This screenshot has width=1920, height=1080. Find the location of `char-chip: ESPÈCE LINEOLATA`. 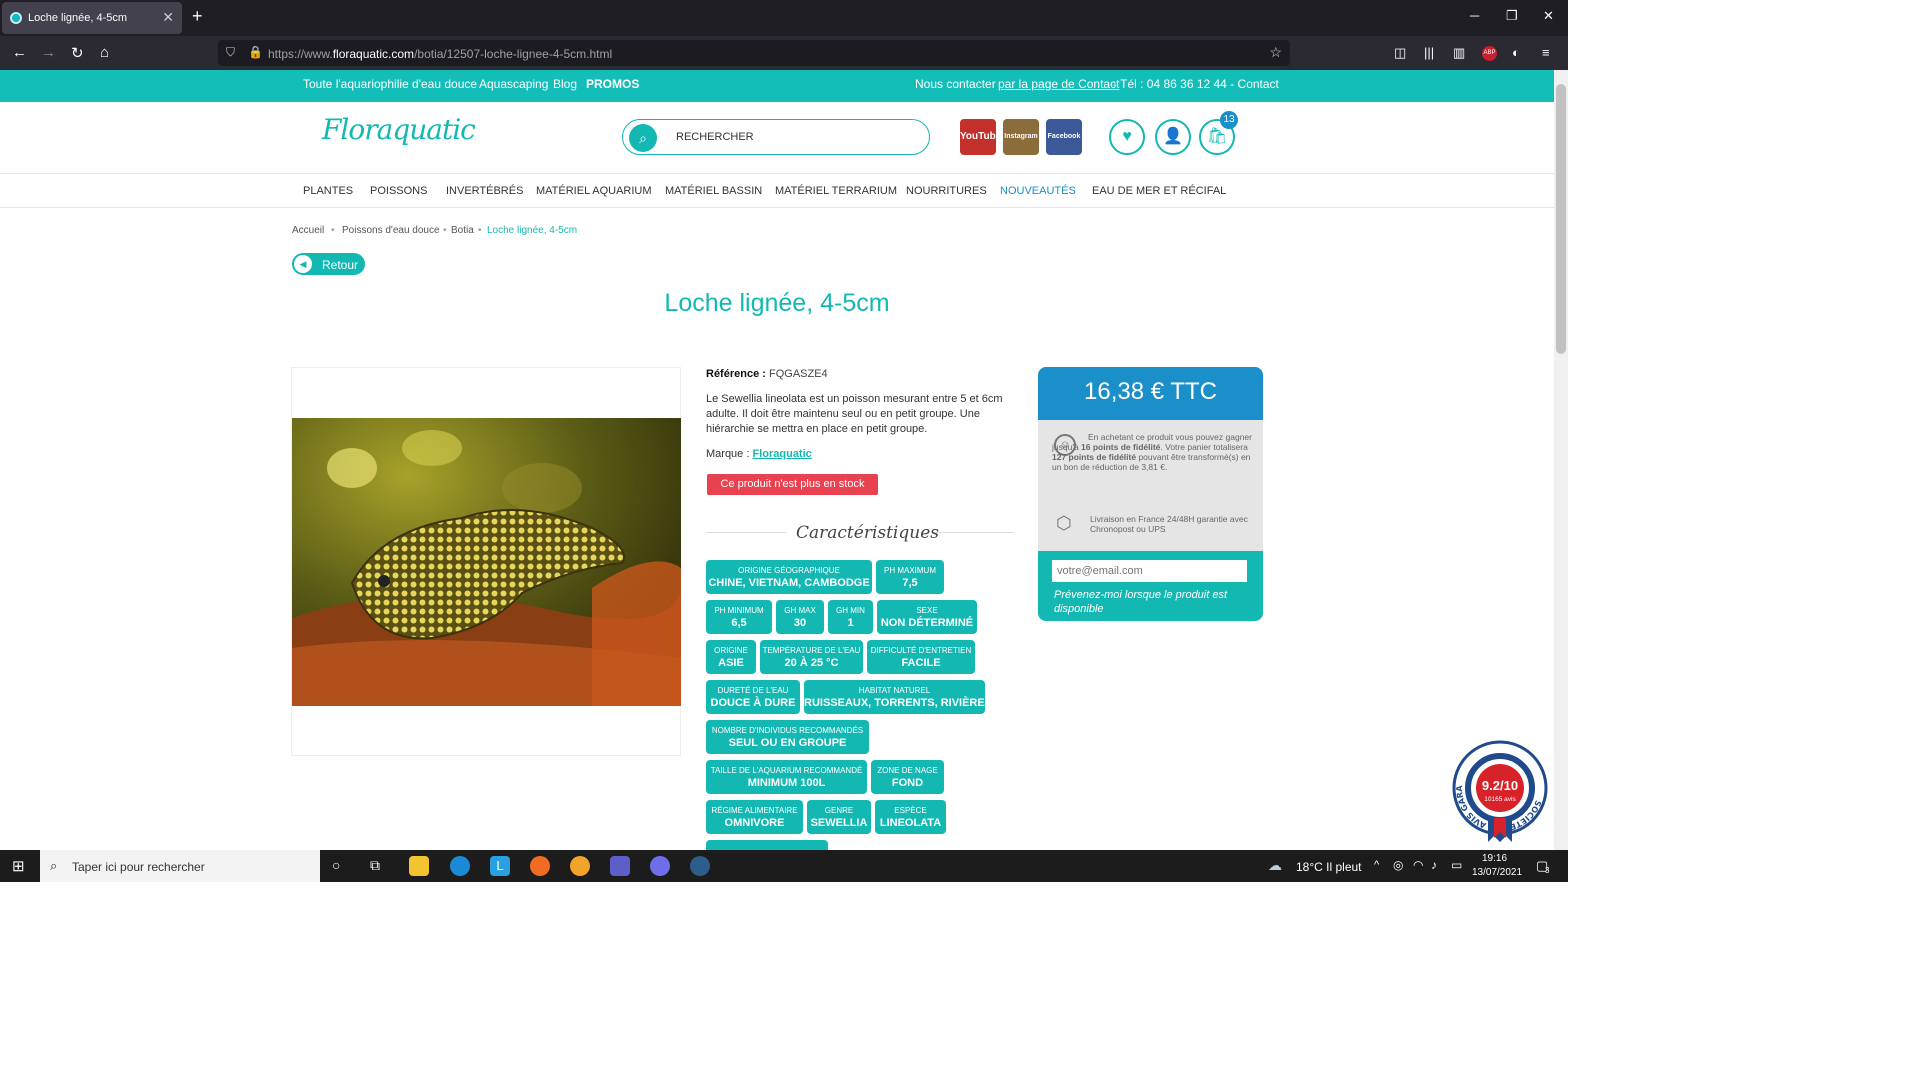

char-chip: ESPÈCE LINEOLATA is located at coordinates (910, 817).